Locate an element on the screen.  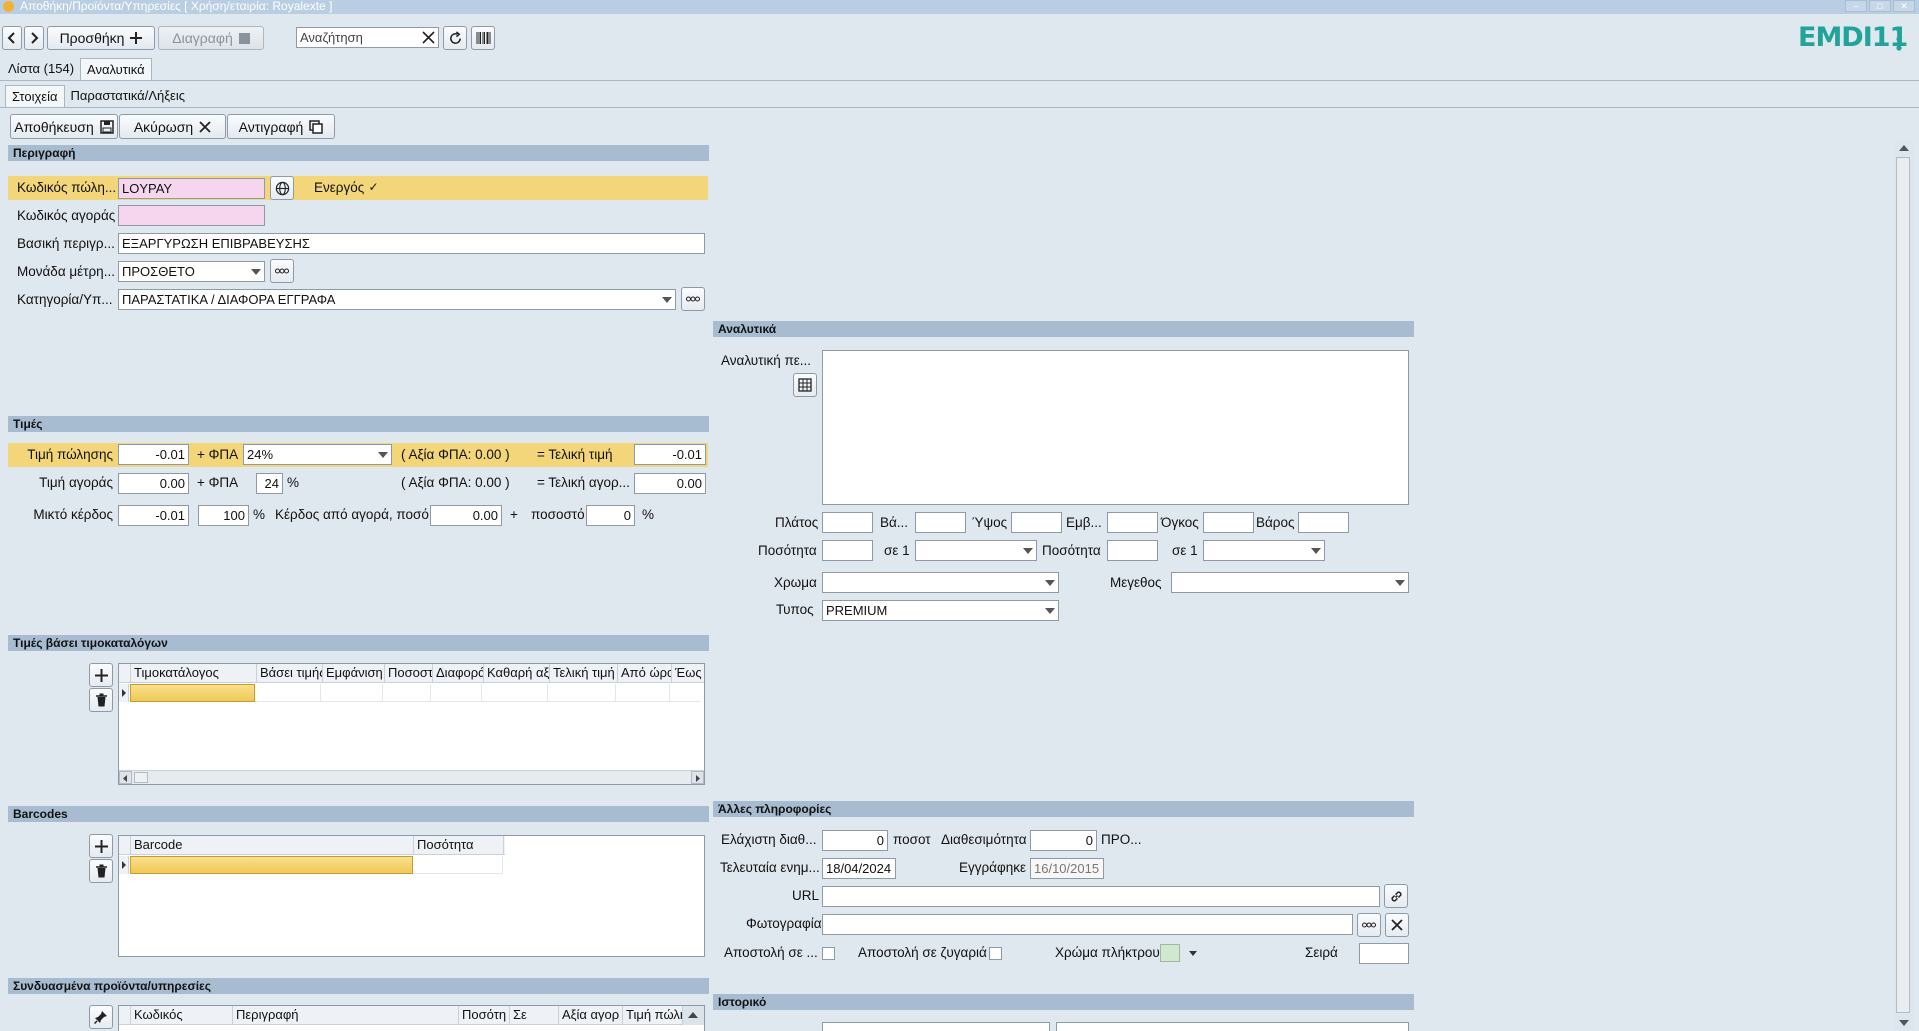
barcode-scan-button is located at coordinates (483, 38).